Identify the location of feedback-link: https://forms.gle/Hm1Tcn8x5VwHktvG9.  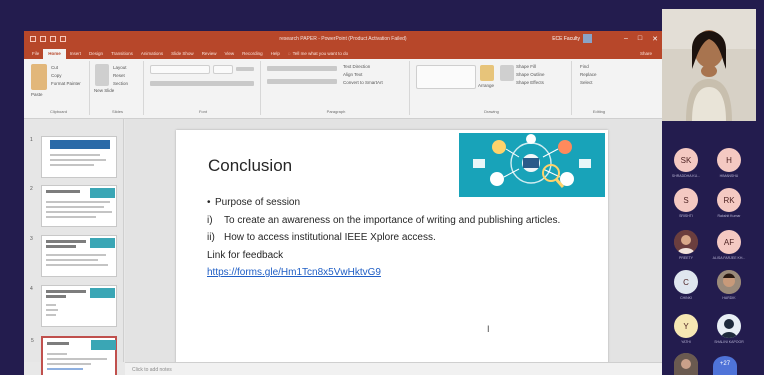
(294, 273).